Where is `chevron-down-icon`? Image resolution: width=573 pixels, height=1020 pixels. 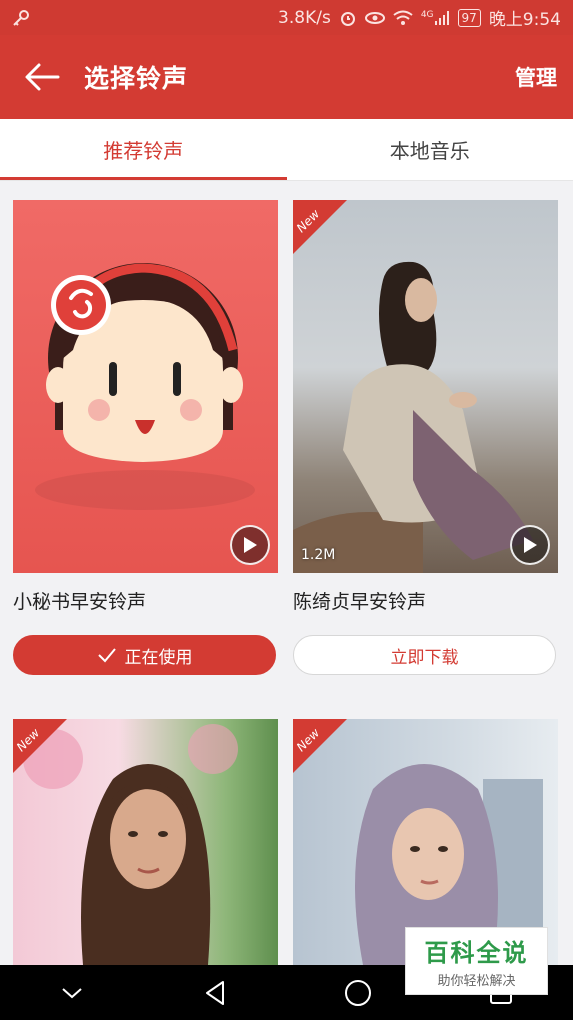
chevron-down-icon is located at coordinates (71, 992).